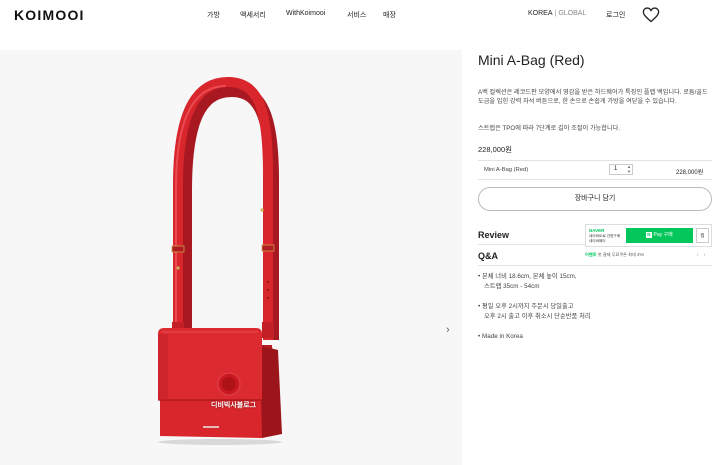 The width and height of the screenshot is (720, 465). I want to click on spec-line: • Made in Korea, so click(500, 336).